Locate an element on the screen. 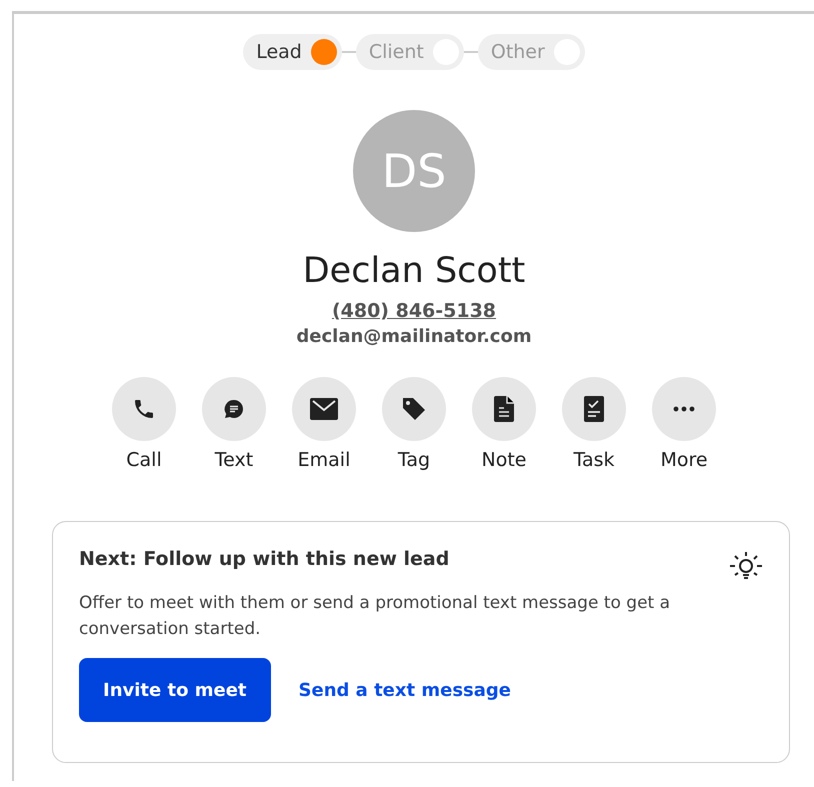  action-label: More is located at coordinates (684, 460).